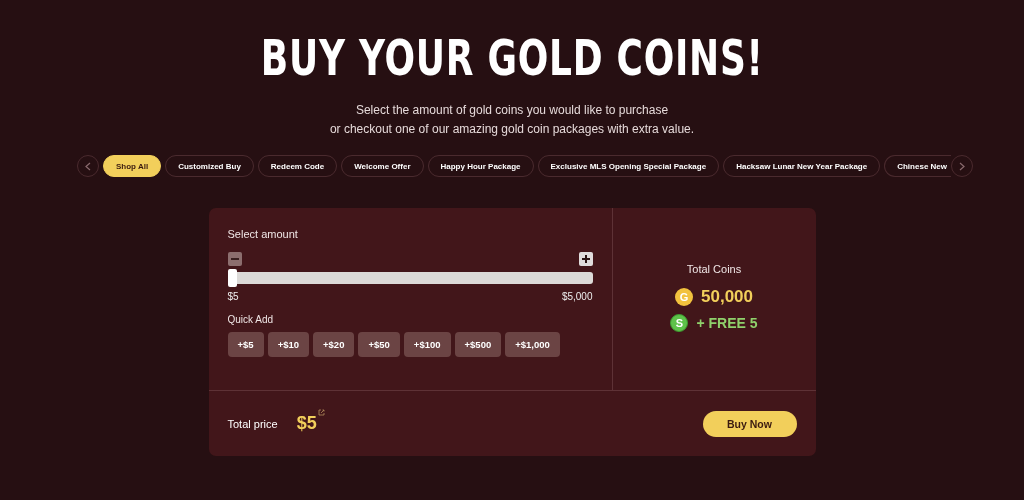 The height and width of the screenshot is (500, 1024). What do you see at coordinates (749, 423) in the screenshot?
I see `buy-now-button: Buy Now` at bounding box center [749, 423].